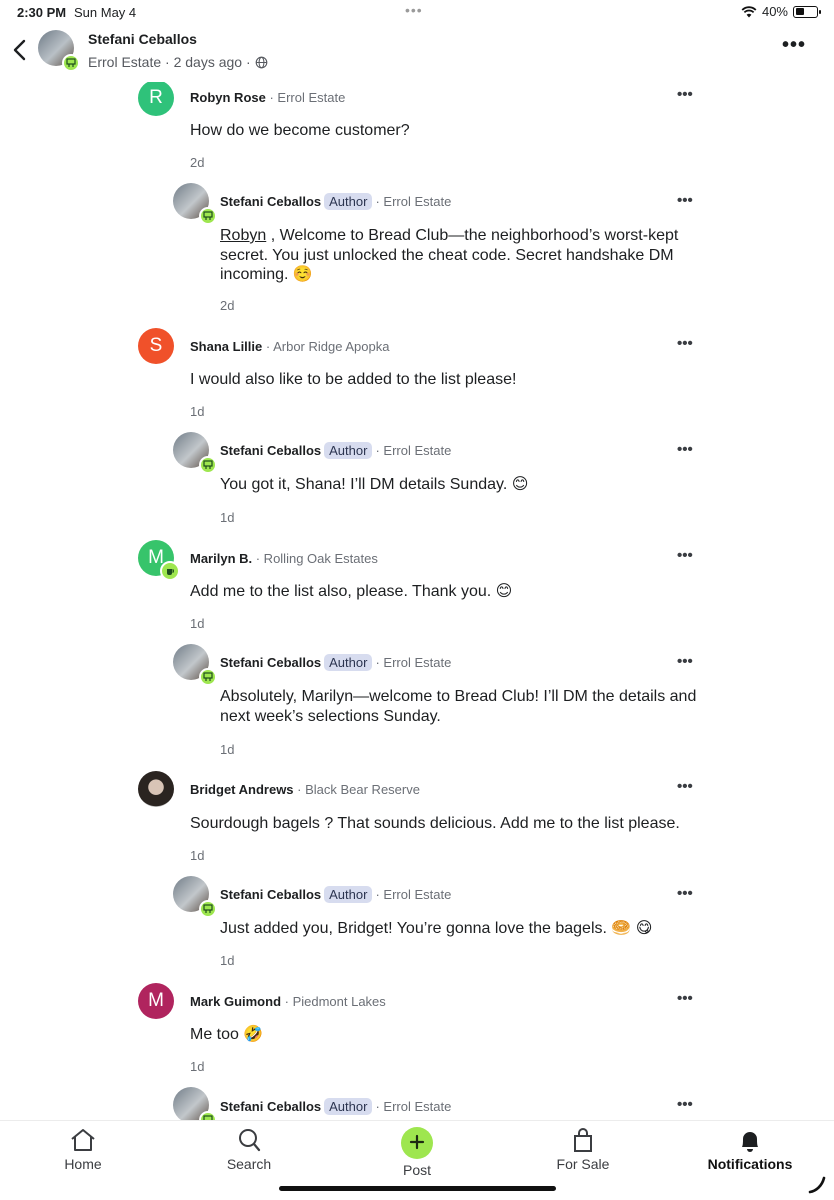 The image size is (834, 1200). What do you see at coordinates (333, 1001) in the screenshot?
I see `comment-neighborhood: · Piedmont Lakes` at bounding box center [333, 1001].